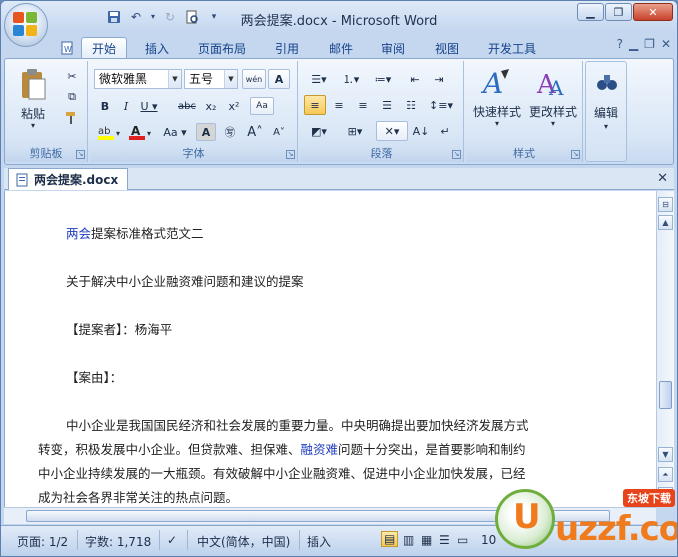  What do you see at coordinates (390, 539) in the screenshot?
I see `print-layout-icon: ▤` at bounding box center [390, 539].